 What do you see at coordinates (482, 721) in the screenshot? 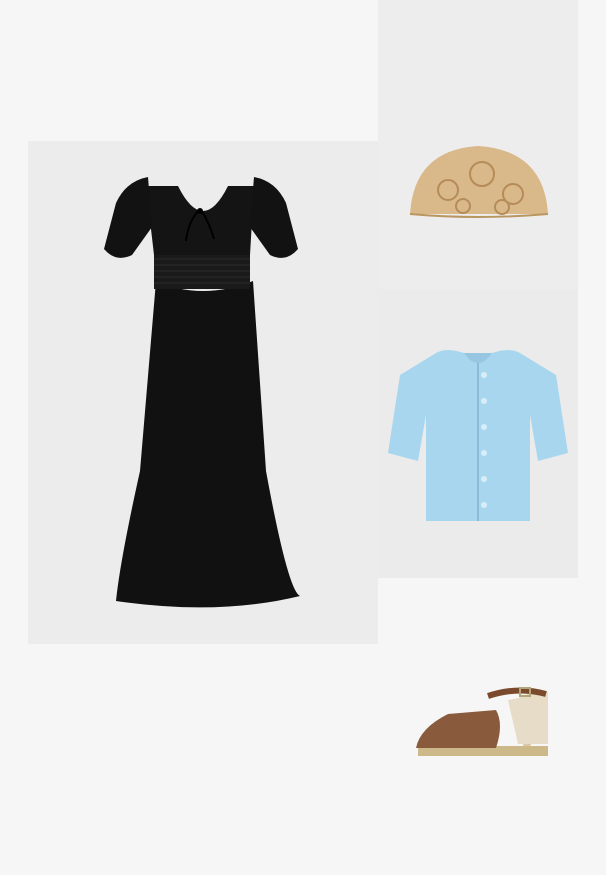
I see `espadrille-wedge-illustration` at bounding box center [482, 721].